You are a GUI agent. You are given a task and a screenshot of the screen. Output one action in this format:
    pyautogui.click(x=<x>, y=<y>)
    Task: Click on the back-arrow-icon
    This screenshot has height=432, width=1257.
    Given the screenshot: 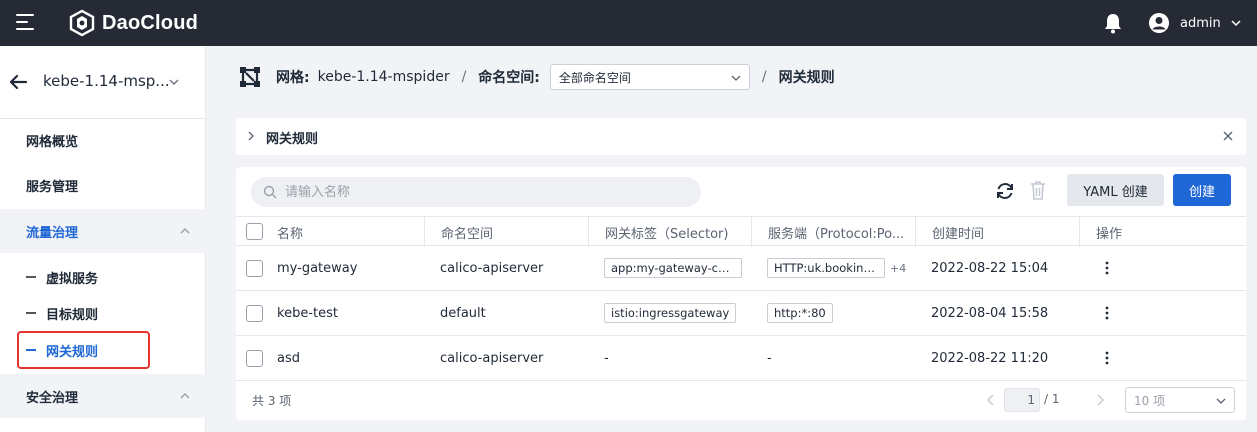 What is the action you would take?
    pyautogui.click(x=18, y=82)
    